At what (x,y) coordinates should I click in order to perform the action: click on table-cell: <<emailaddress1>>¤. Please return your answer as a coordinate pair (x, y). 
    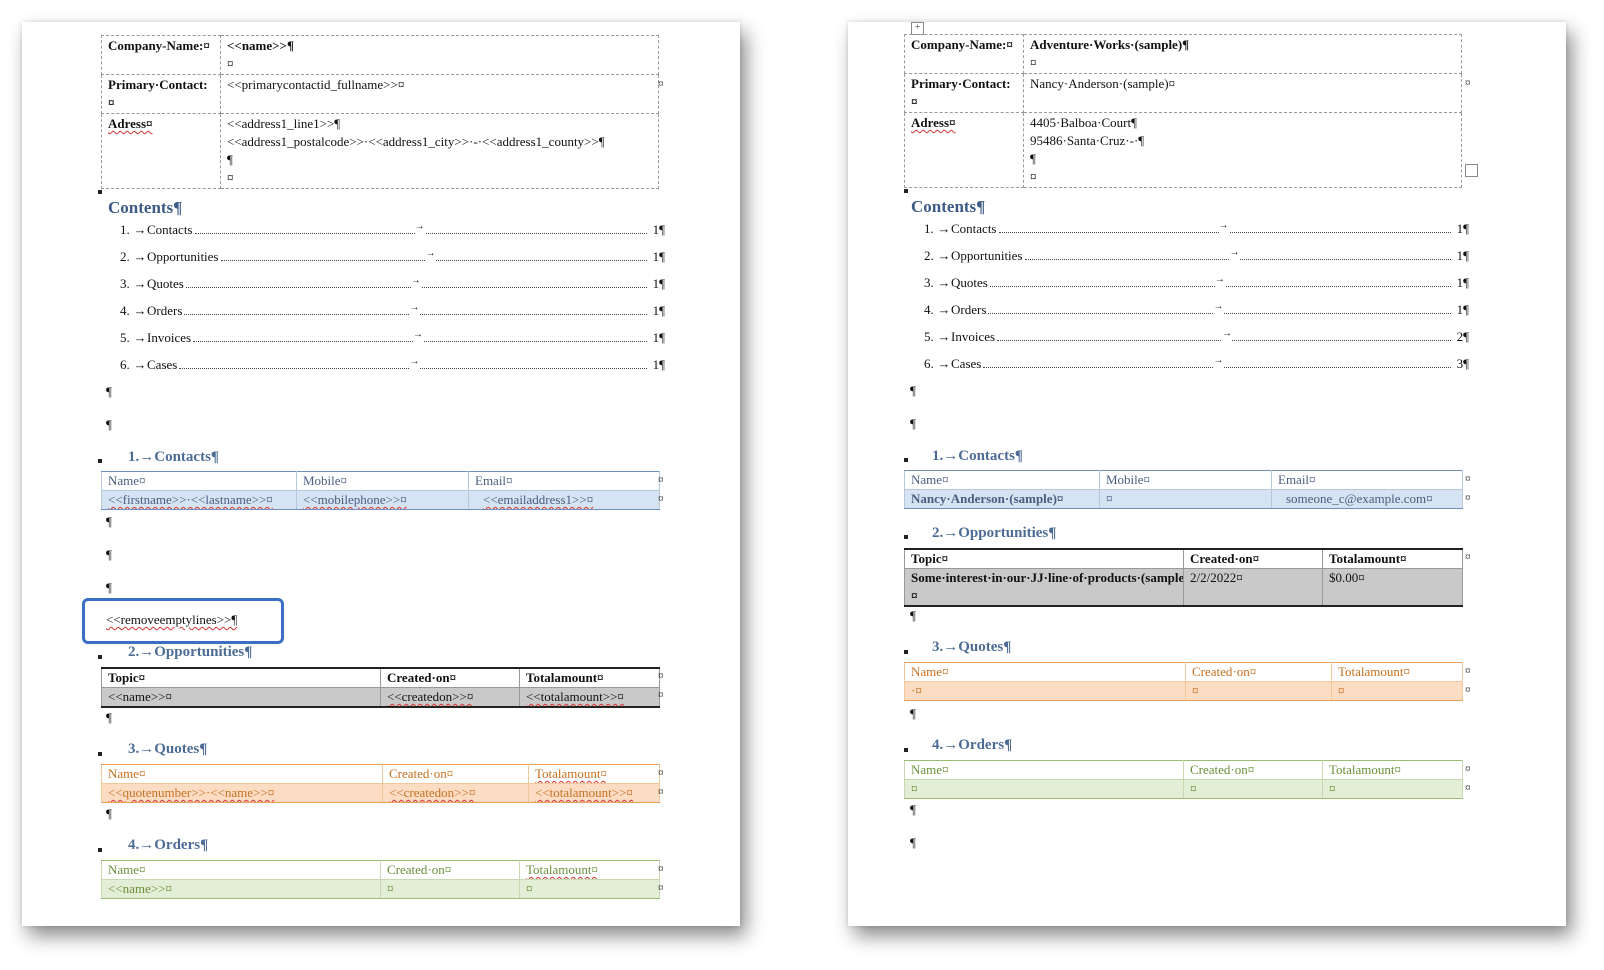
    Looking at the image, I should click on (564, 500).